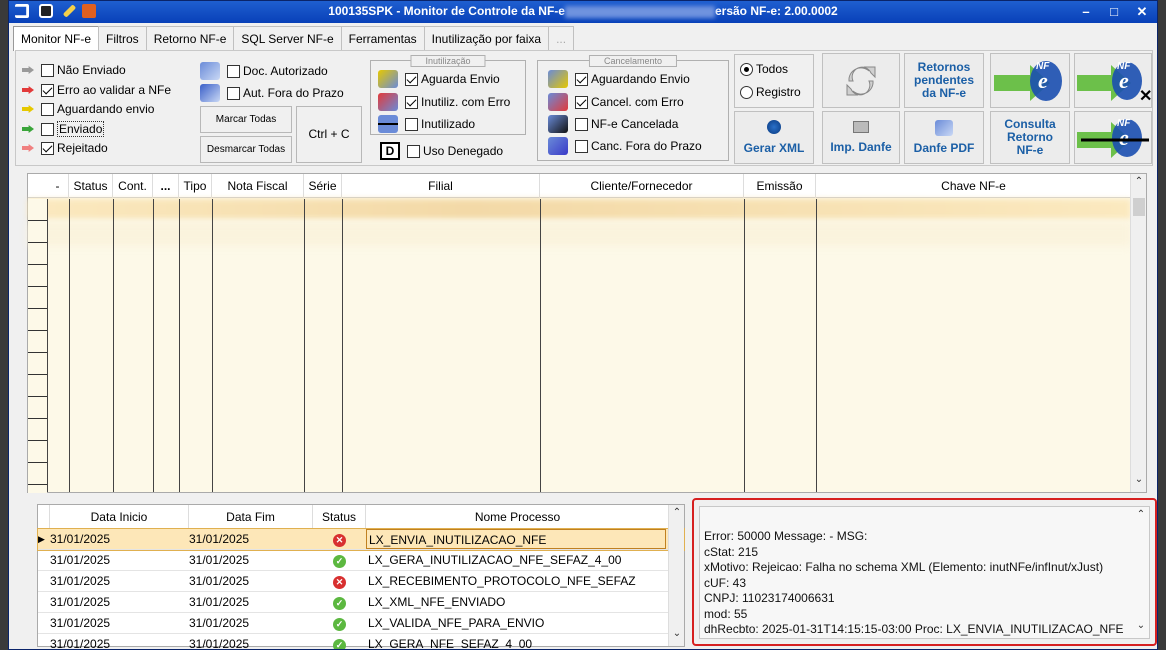  I want to click on filter-erro-validar: Erro ao validar a NFe, so click(96, 90).